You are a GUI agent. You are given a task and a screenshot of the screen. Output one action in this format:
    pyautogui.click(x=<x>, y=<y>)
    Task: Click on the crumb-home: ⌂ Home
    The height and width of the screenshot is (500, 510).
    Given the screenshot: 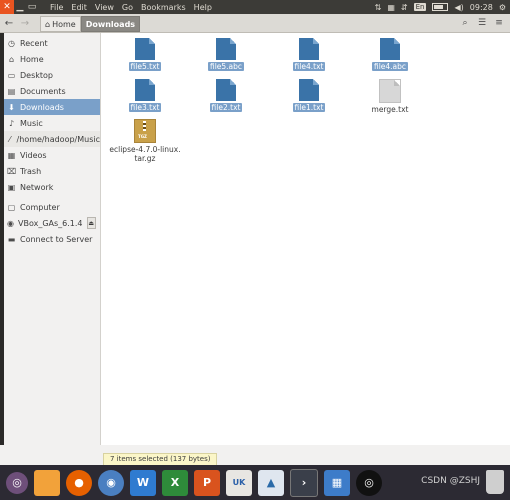 What is the action you would take?
    pyautogui.click(x=60, y=24)
    